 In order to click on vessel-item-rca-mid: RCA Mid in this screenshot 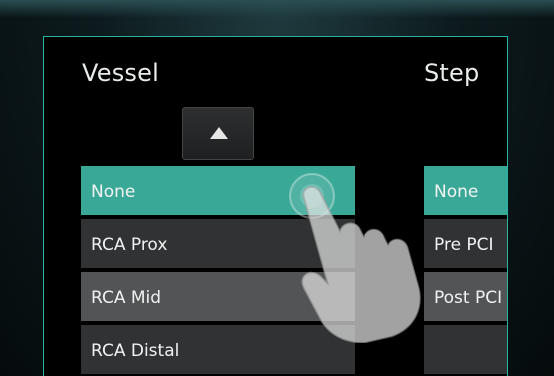, I will do `click(218, 298)`.